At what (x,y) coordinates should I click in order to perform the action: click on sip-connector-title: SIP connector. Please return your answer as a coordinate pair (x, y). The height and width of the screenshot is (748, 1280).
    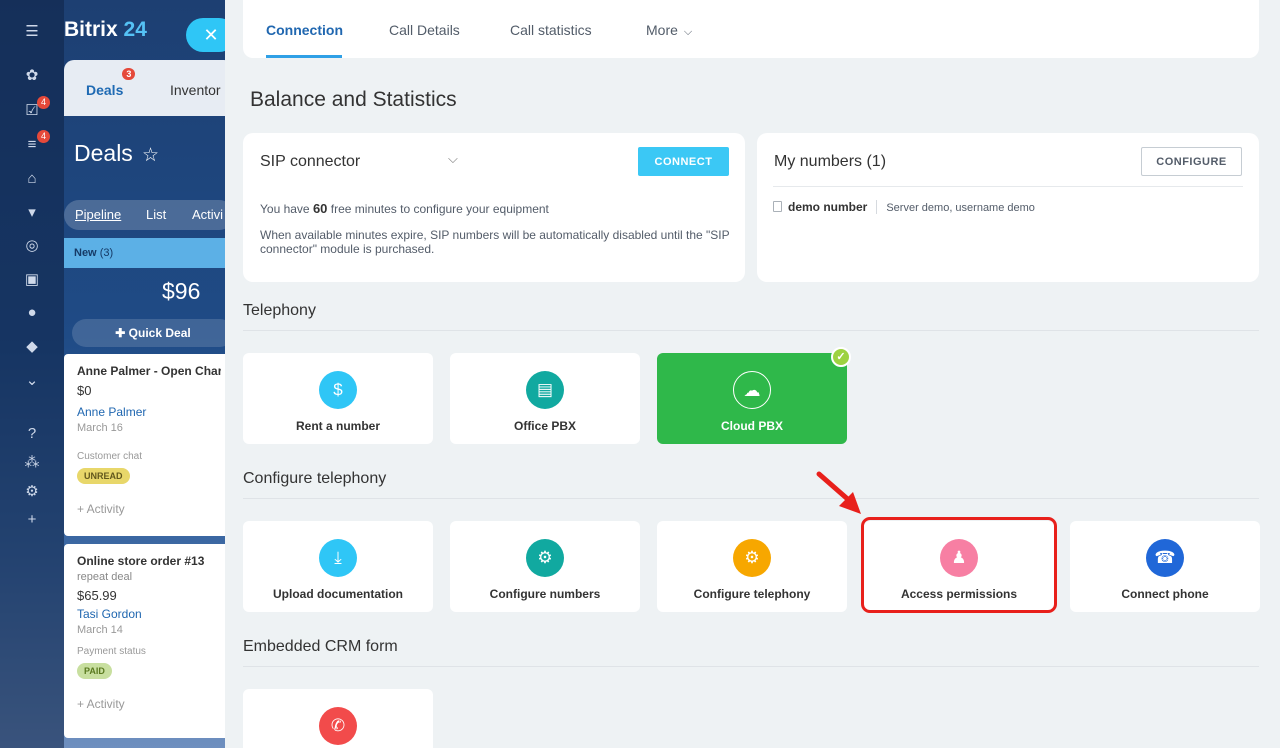
    Looking at the image, I should click on (310, 162).